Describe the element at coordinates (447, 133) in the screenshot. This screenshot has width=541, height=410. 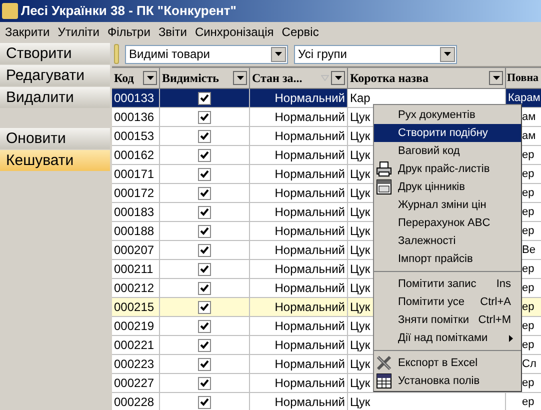
I see `context-menu-item: Створити подібну` at that location.